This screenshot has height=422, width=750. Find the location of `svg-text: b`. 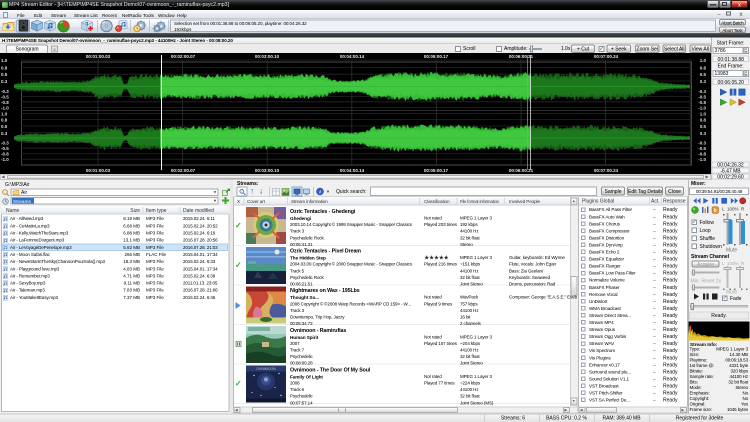

svg-text: b is located at coordinates (715, 211).